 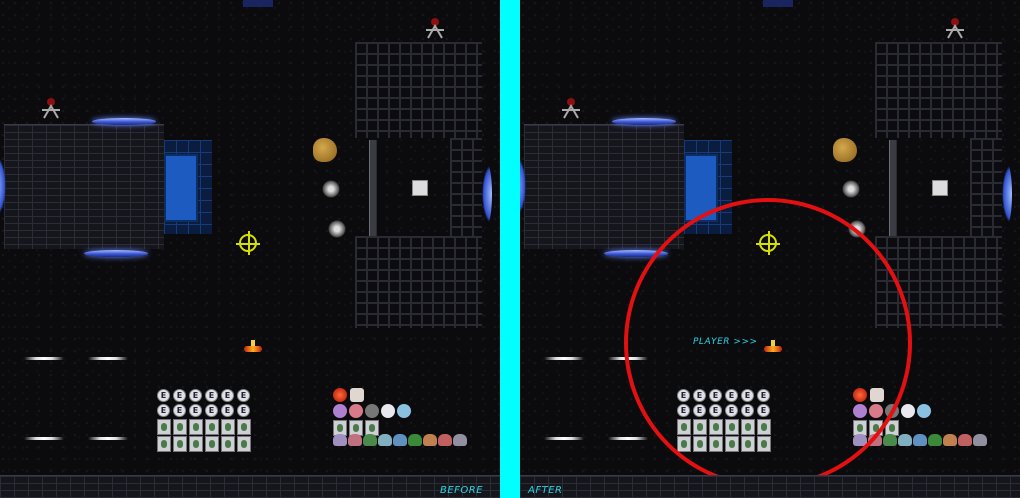 I want to click on panel-divider, so click(x=510, y=249).